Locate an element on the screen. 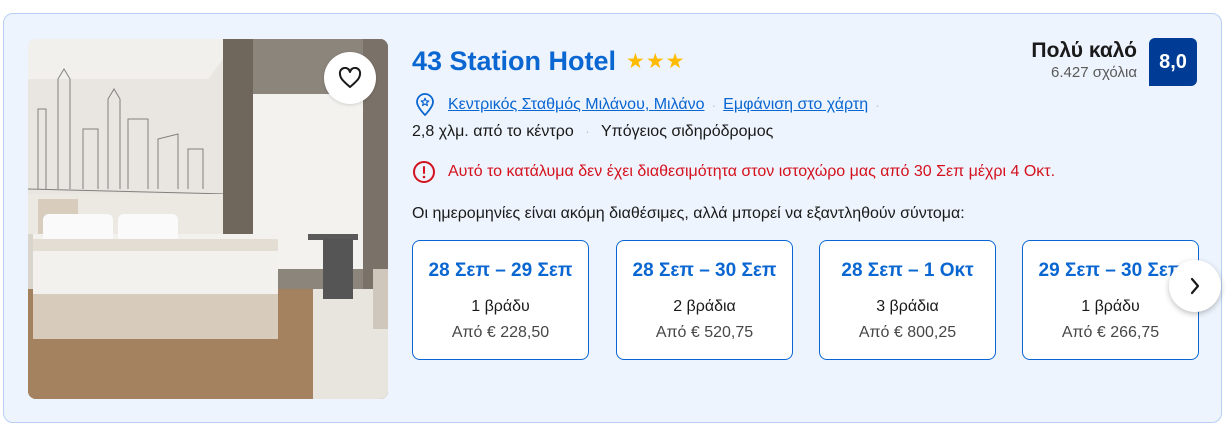 This screenshot has height=429, width=1227. alert-circle-icon is located at coordinates (424, 172).